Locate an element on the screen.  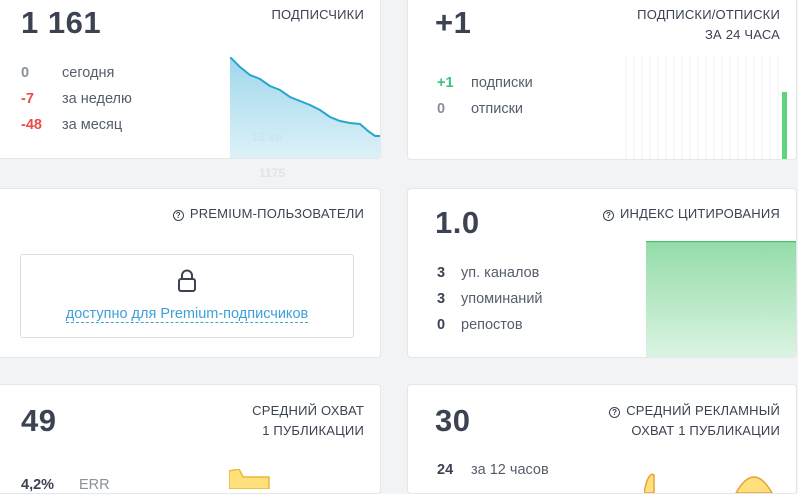
premium-access-link: доступно для Premium-подписчиков is located at coordinates (187, 314).